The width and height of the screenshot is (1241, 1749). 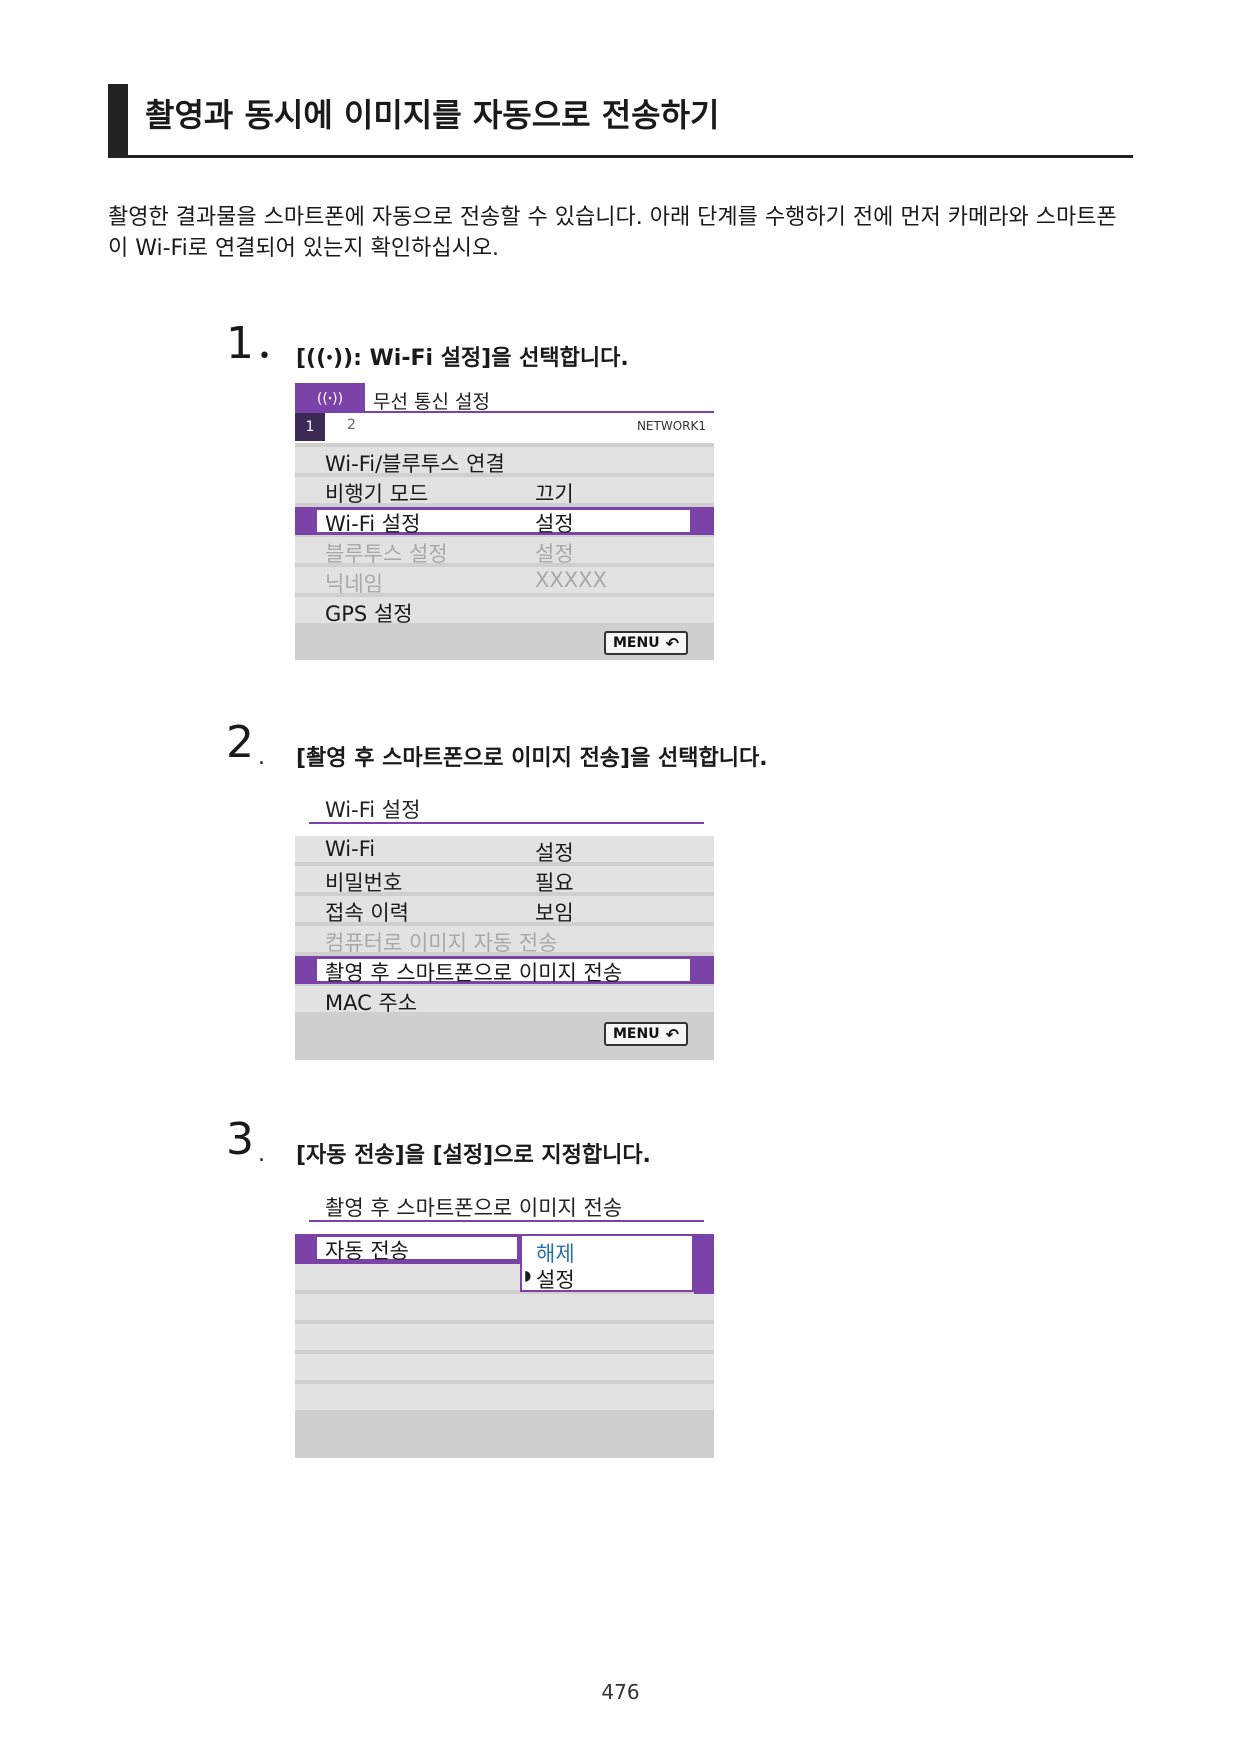 I want to click on option-dropdown: 해제 ◗ 설정, so click(x=607, y=1263).